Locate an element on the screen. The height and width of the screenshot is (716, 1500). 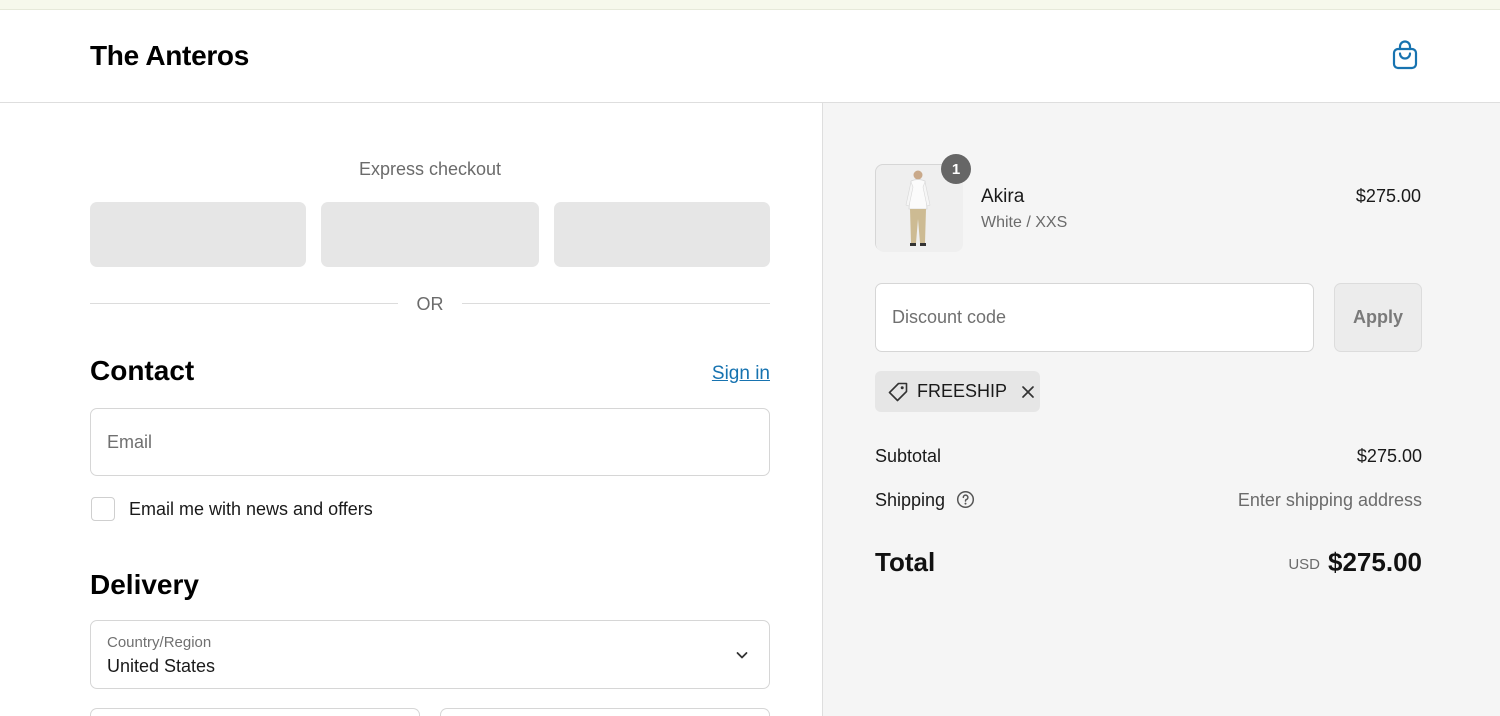
apply-button: Apply is located at coordinates (1378, 317).